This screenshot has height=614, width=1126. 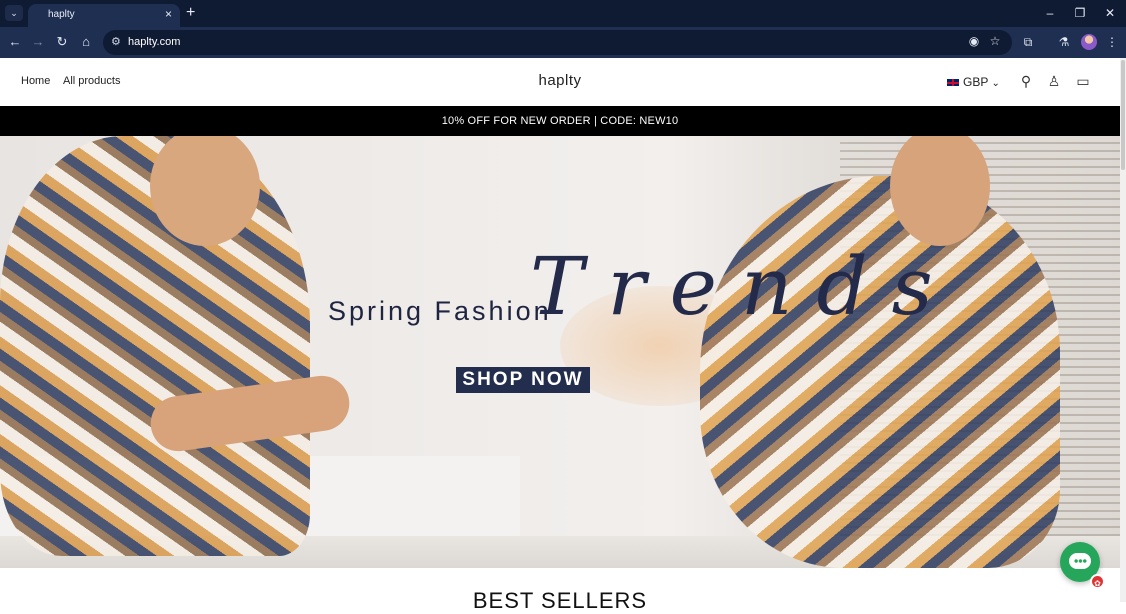 What do you see at coordinates (116, 41) in the screenshot?
I see `site-info-icon: ⚙` at bounding box center [116, 41].